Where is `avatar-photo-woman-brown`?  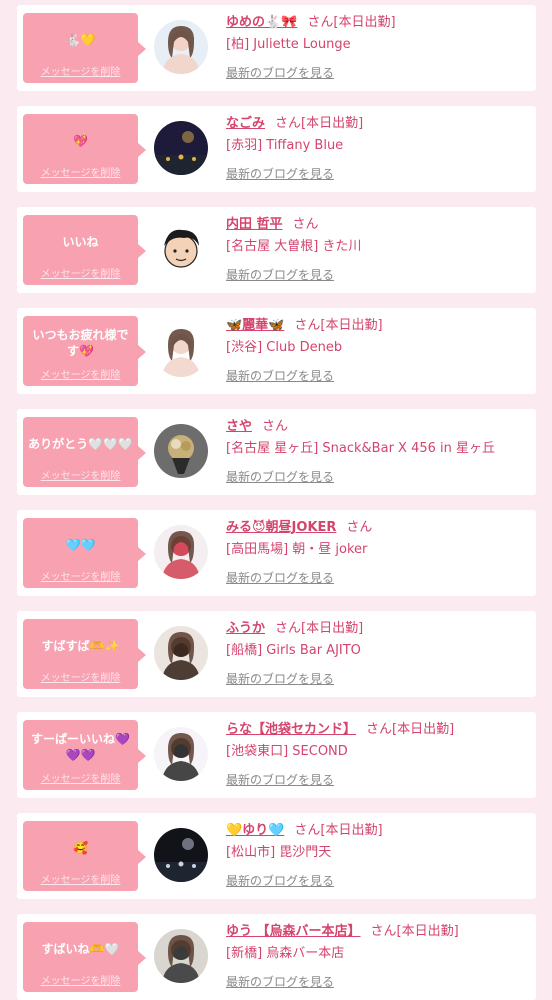
avatar-photo-woman-brown is located at coordinates (181, 653).